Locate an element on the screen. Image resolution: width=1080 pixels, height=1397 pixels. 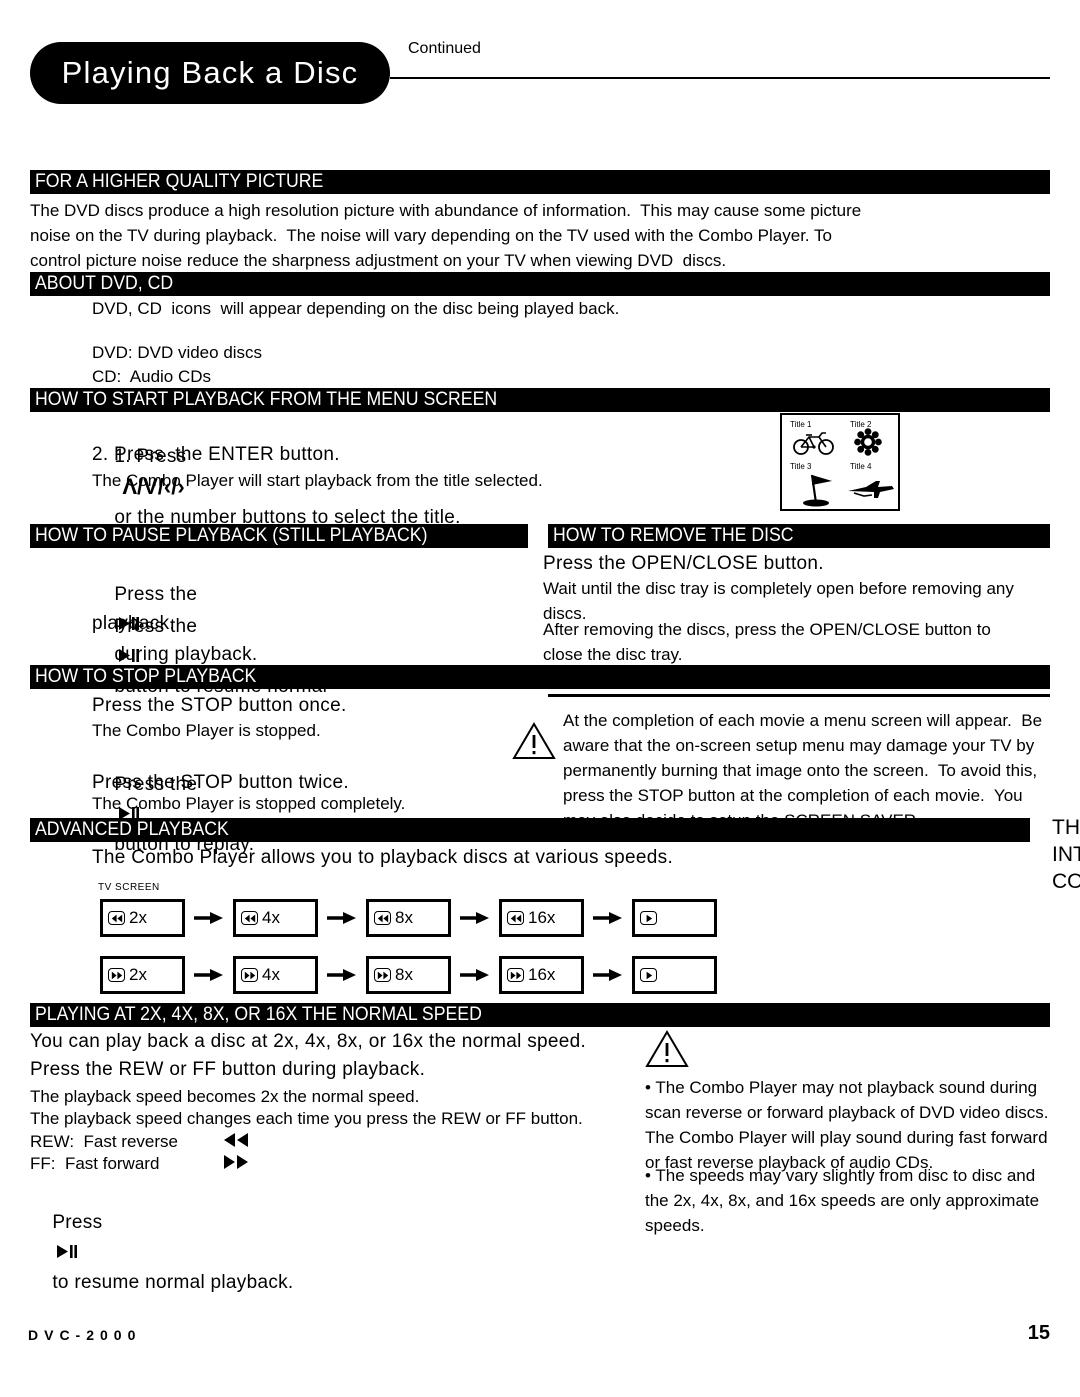
section-bar-advanced-playback: ADVANCED PLAYBACK is located at coordinates (530, 830).